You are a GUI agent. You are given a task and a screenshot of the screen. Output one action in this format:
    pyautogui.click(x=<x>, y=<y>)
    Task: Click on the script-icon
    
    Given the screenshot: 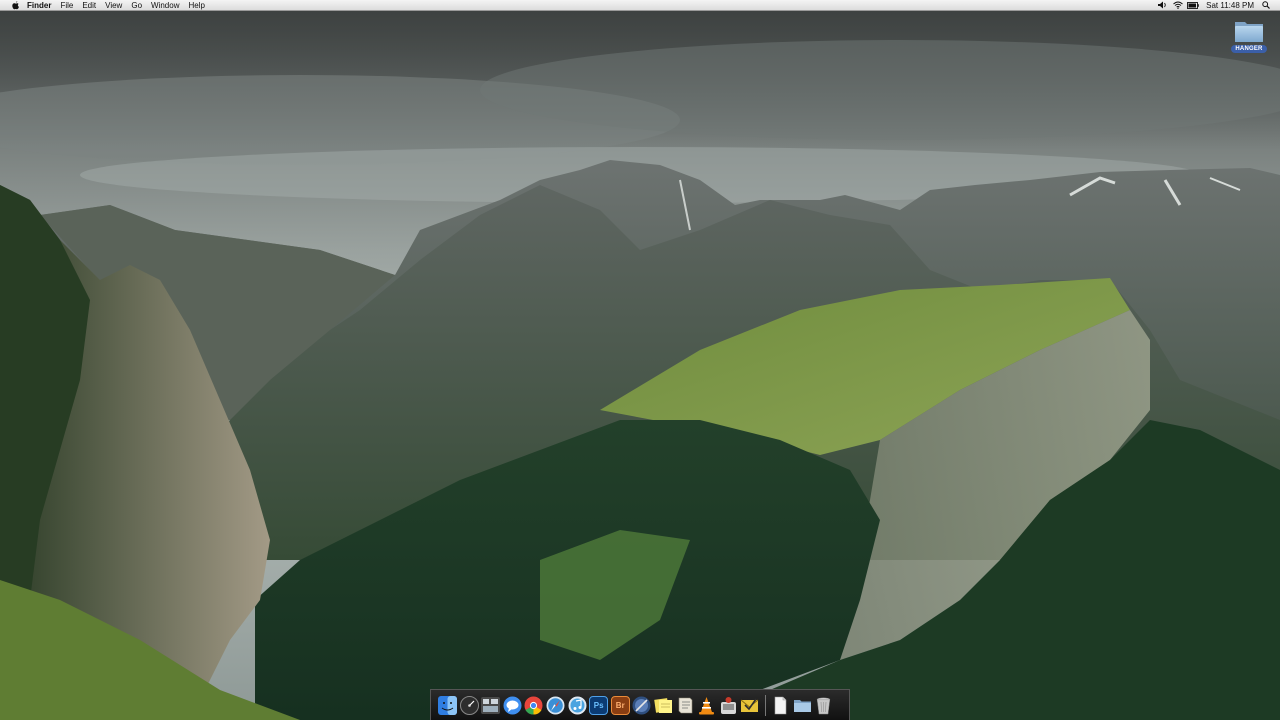 What is the action you would take?
    pyautogui.click(x=685, y=705)
    